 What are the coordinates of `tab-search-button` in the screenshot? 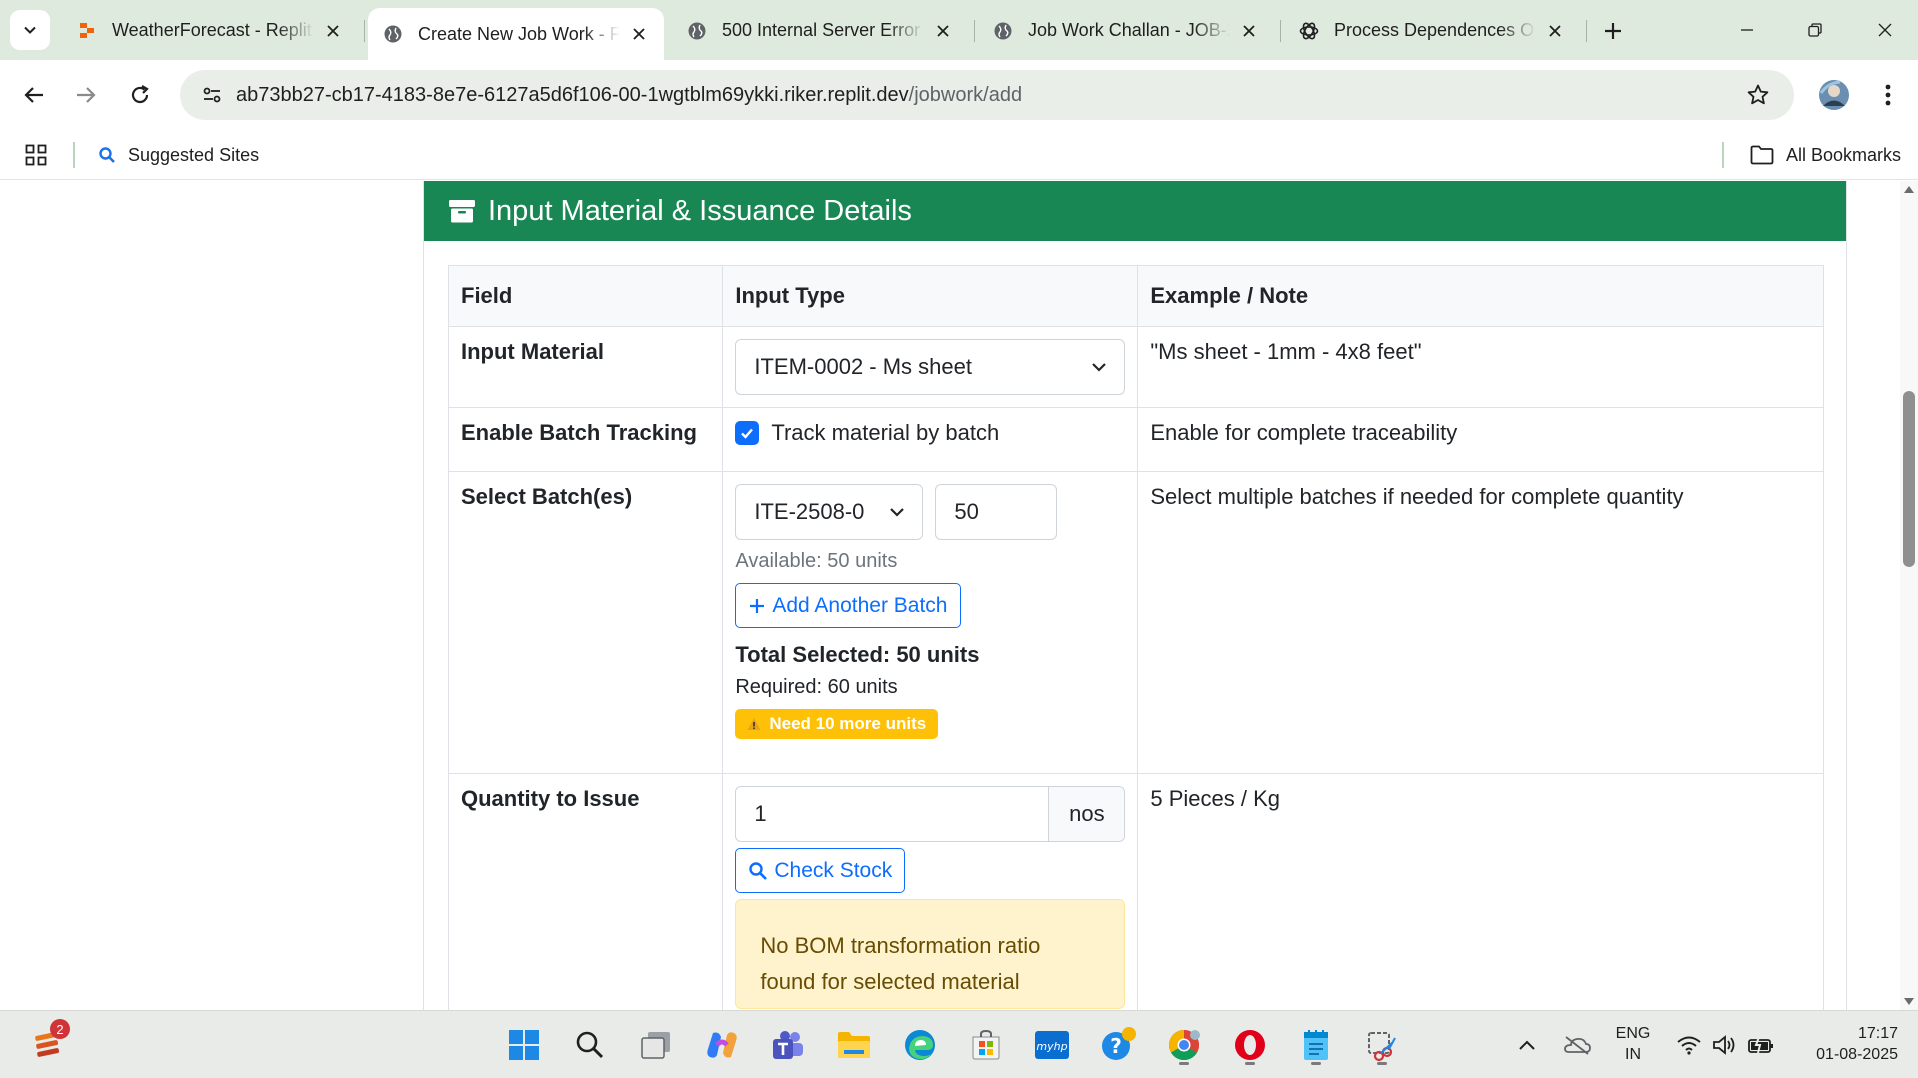 It's located at (30, 30).